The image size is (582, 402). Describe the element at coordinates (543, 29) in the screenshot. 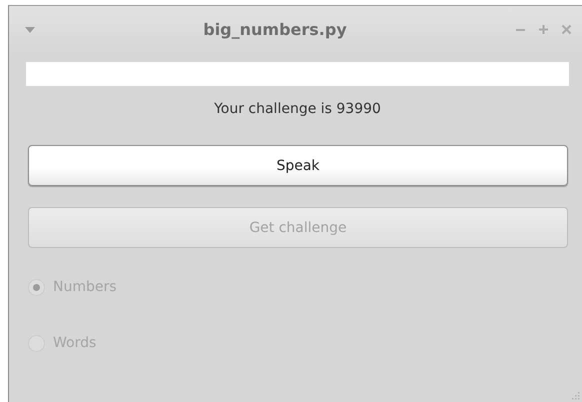

I see `maximize-icon` at that location.